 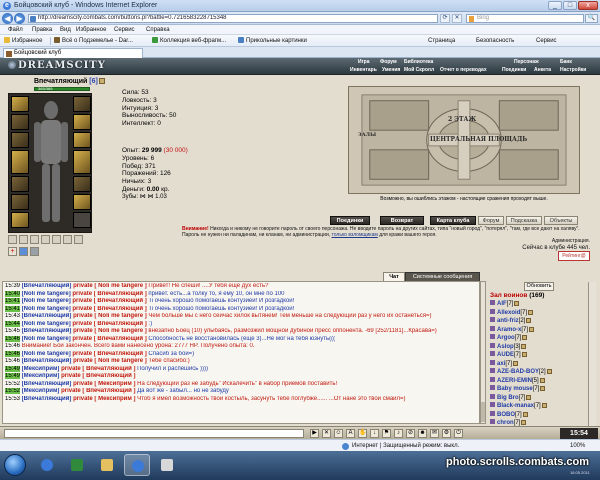 I want to click on player-name: Allexoid, so click(x=508, y=313).